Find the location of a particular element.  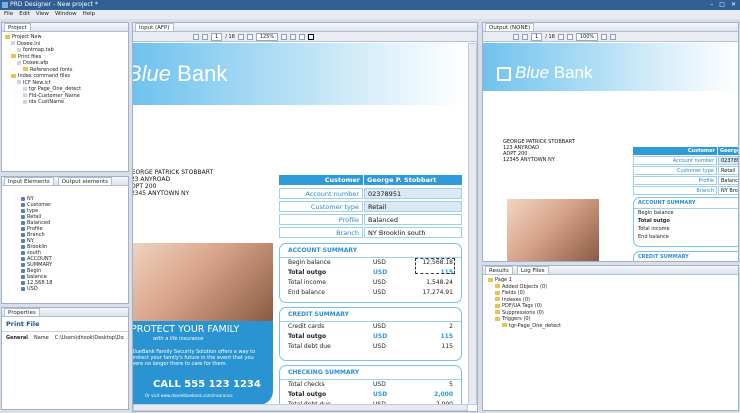

select-tool-icon is located at coordinates (311, 36).